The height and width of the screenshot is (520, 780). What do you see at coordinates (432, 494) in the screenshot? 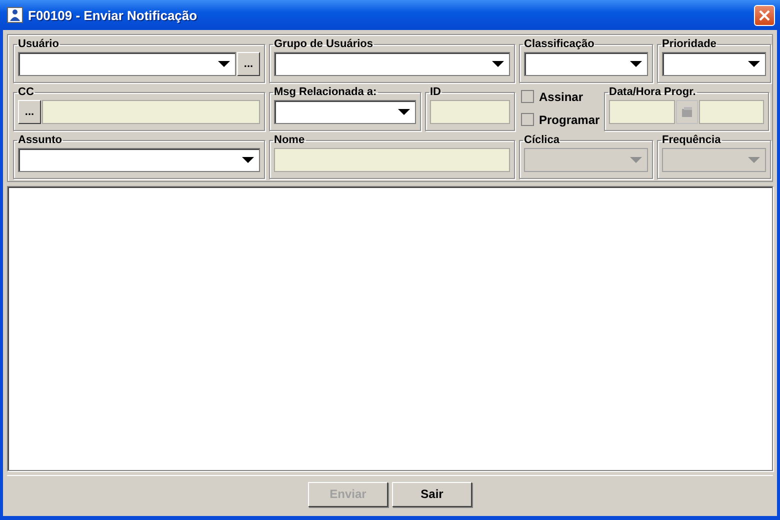
I see `action-button: Sair` at bounding box center [432, 494].